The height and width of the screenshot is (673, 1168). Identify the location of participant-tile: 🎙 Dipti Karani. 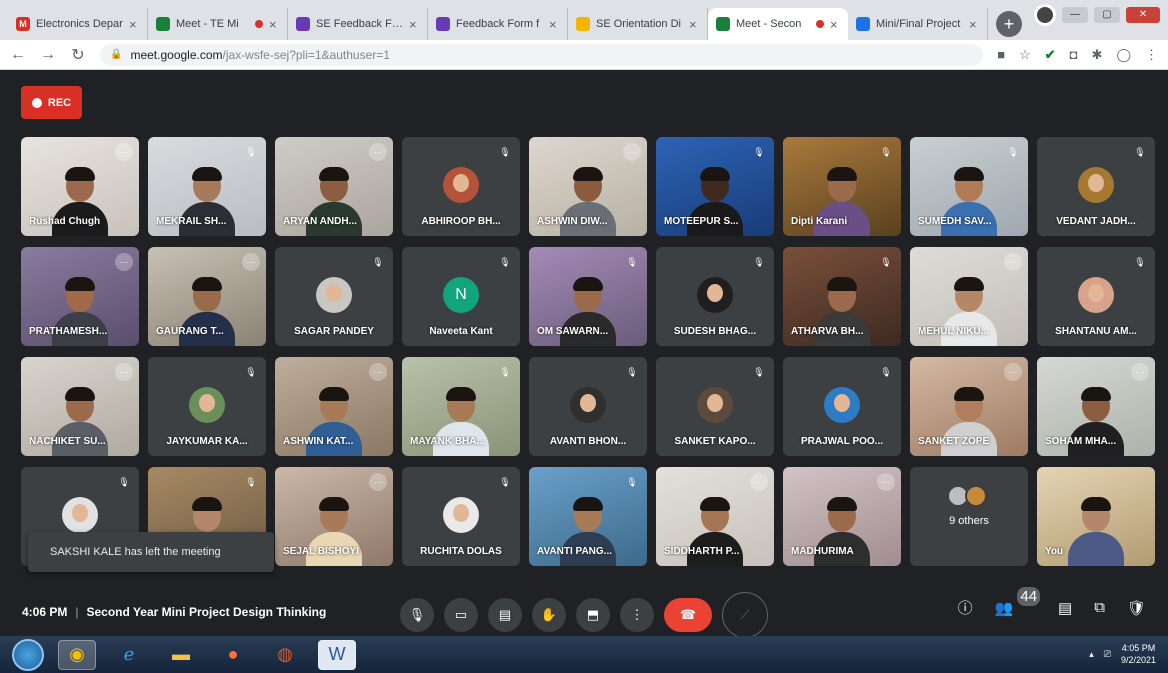
(842, 186).